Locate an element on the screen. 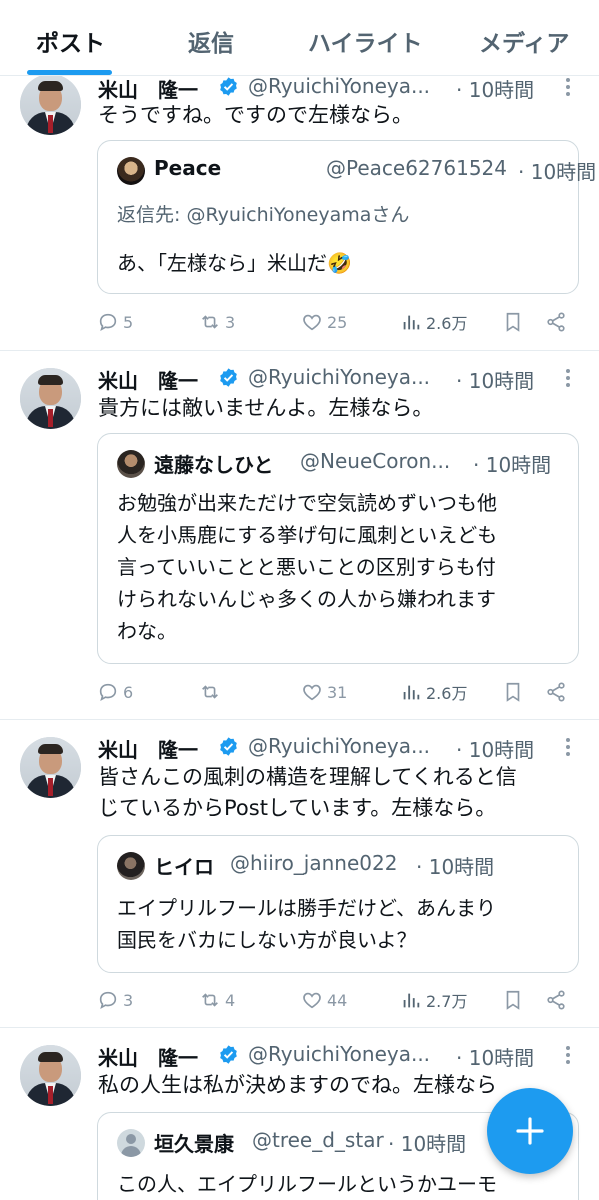 The height and width of the screenshot is (1200, 599). repost-count: 3 is located at coordinates (230, 322).